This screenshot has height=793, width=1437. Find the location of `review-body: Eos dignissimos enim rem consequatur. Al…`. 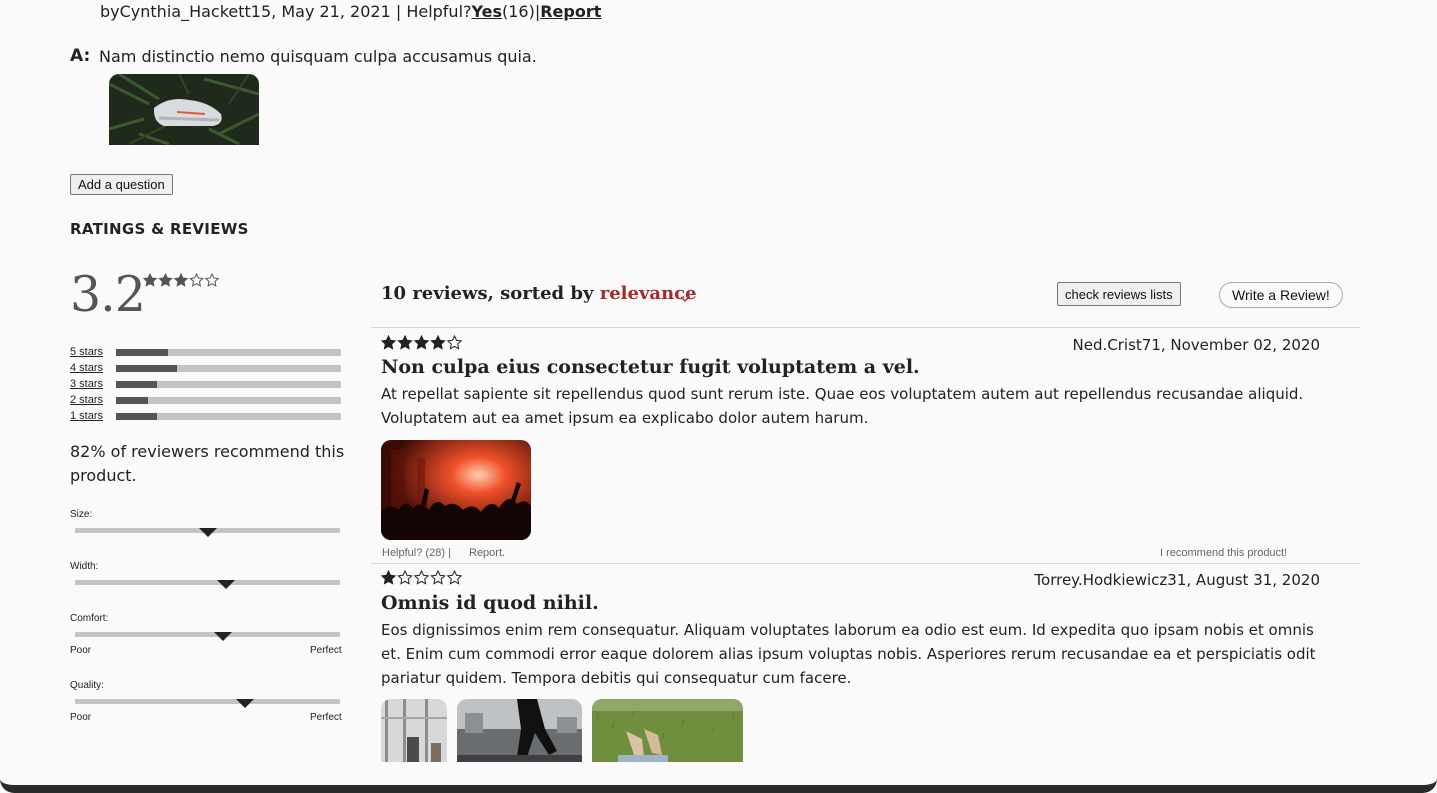

review-body: Eos dignissimos enim rem consequatur. Al… is located at coordinates (848, 654).